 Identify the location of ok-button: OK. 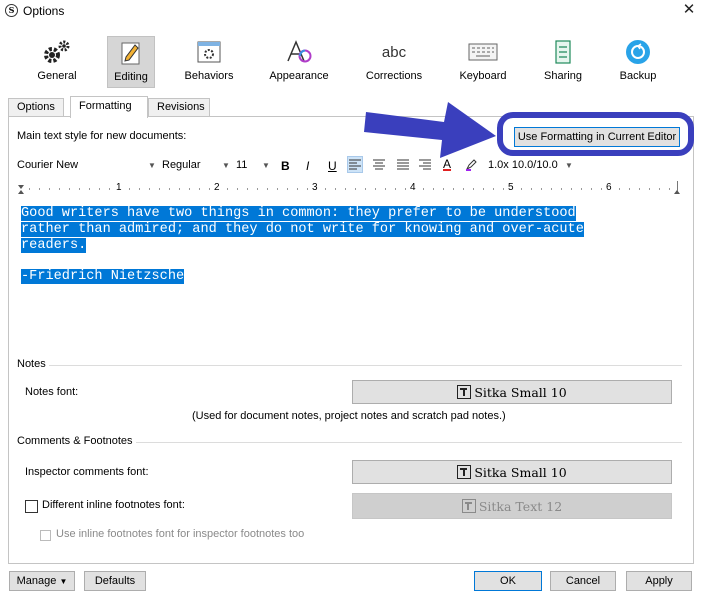
(508, 581).